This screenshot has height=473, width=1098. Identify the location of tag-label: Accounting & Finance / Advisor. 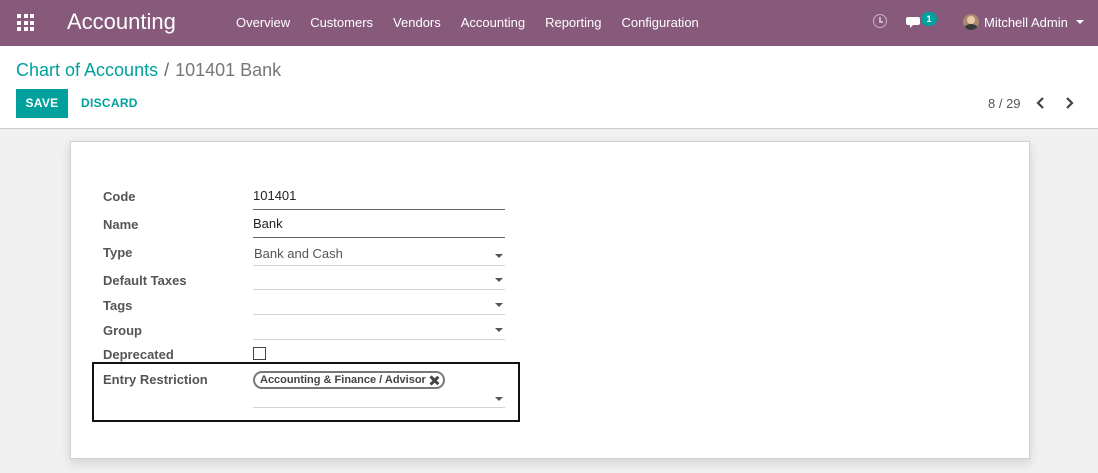
(343, 380).